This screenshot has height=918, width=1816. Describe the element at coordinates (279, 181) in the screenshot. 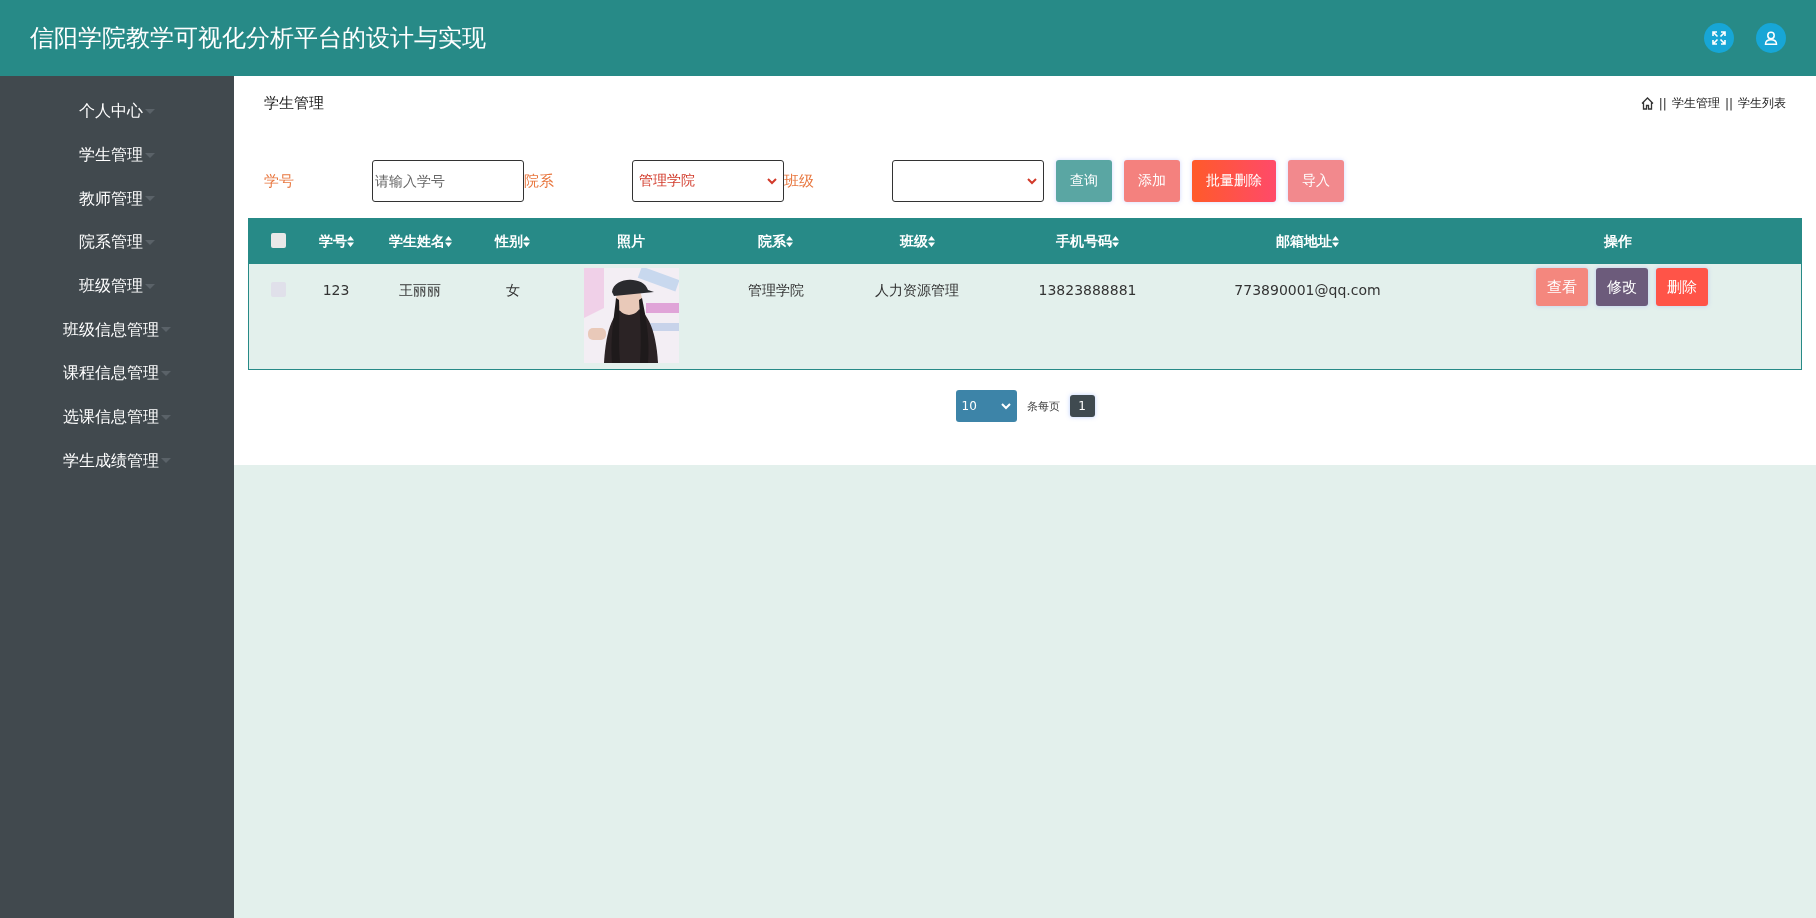

I see `filter-label: 学号` at that location.